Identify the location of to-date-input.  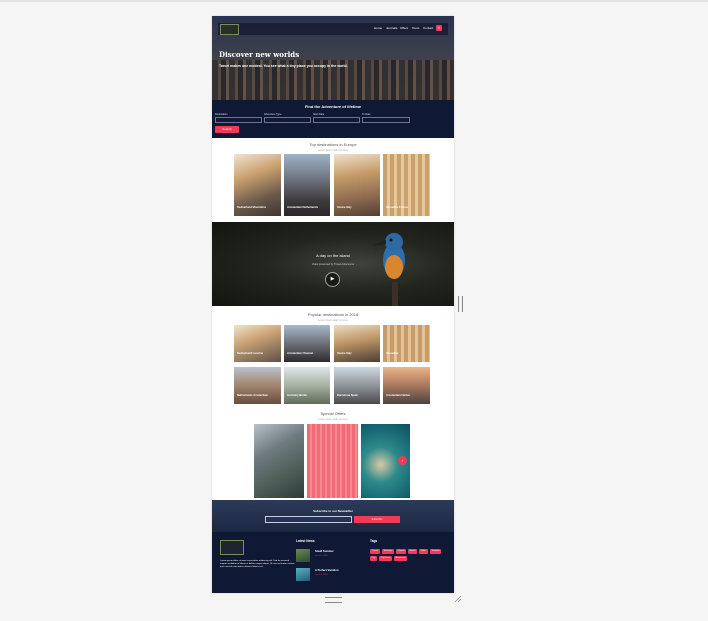
(386, 120).